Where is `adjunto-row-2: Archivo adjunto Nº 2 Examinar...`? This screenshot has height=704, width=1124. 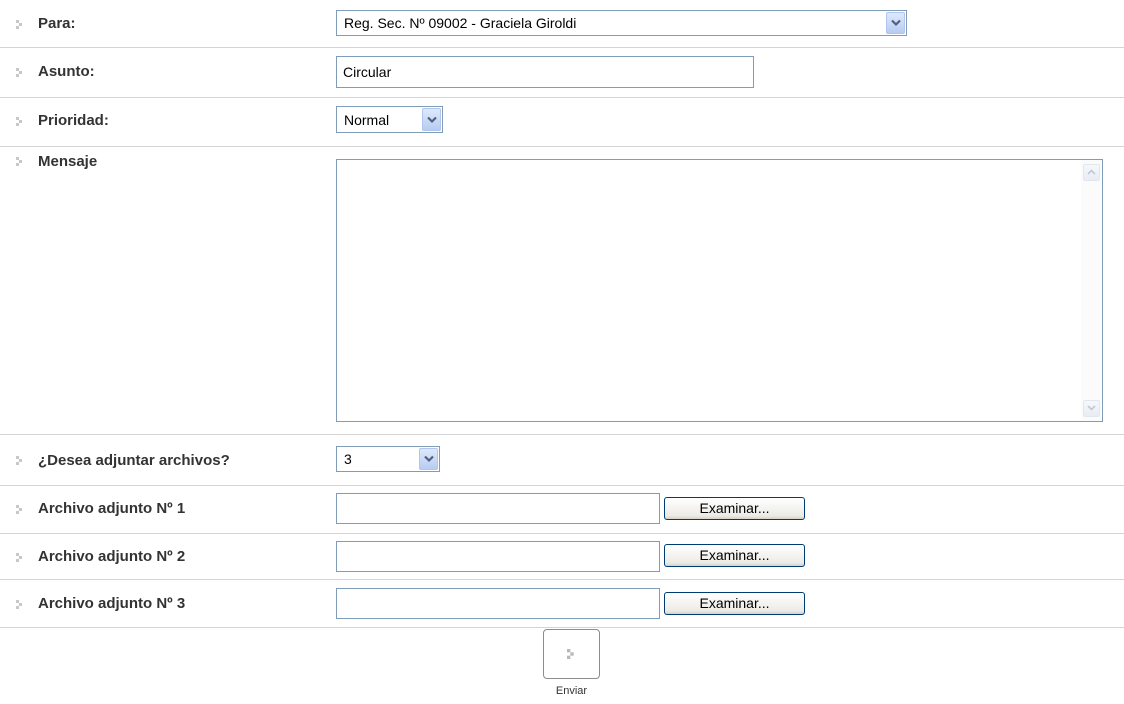 adjunto-row-2: Archivo adjunto Nº 2 Examinar... is located at coordinates (562, 557).